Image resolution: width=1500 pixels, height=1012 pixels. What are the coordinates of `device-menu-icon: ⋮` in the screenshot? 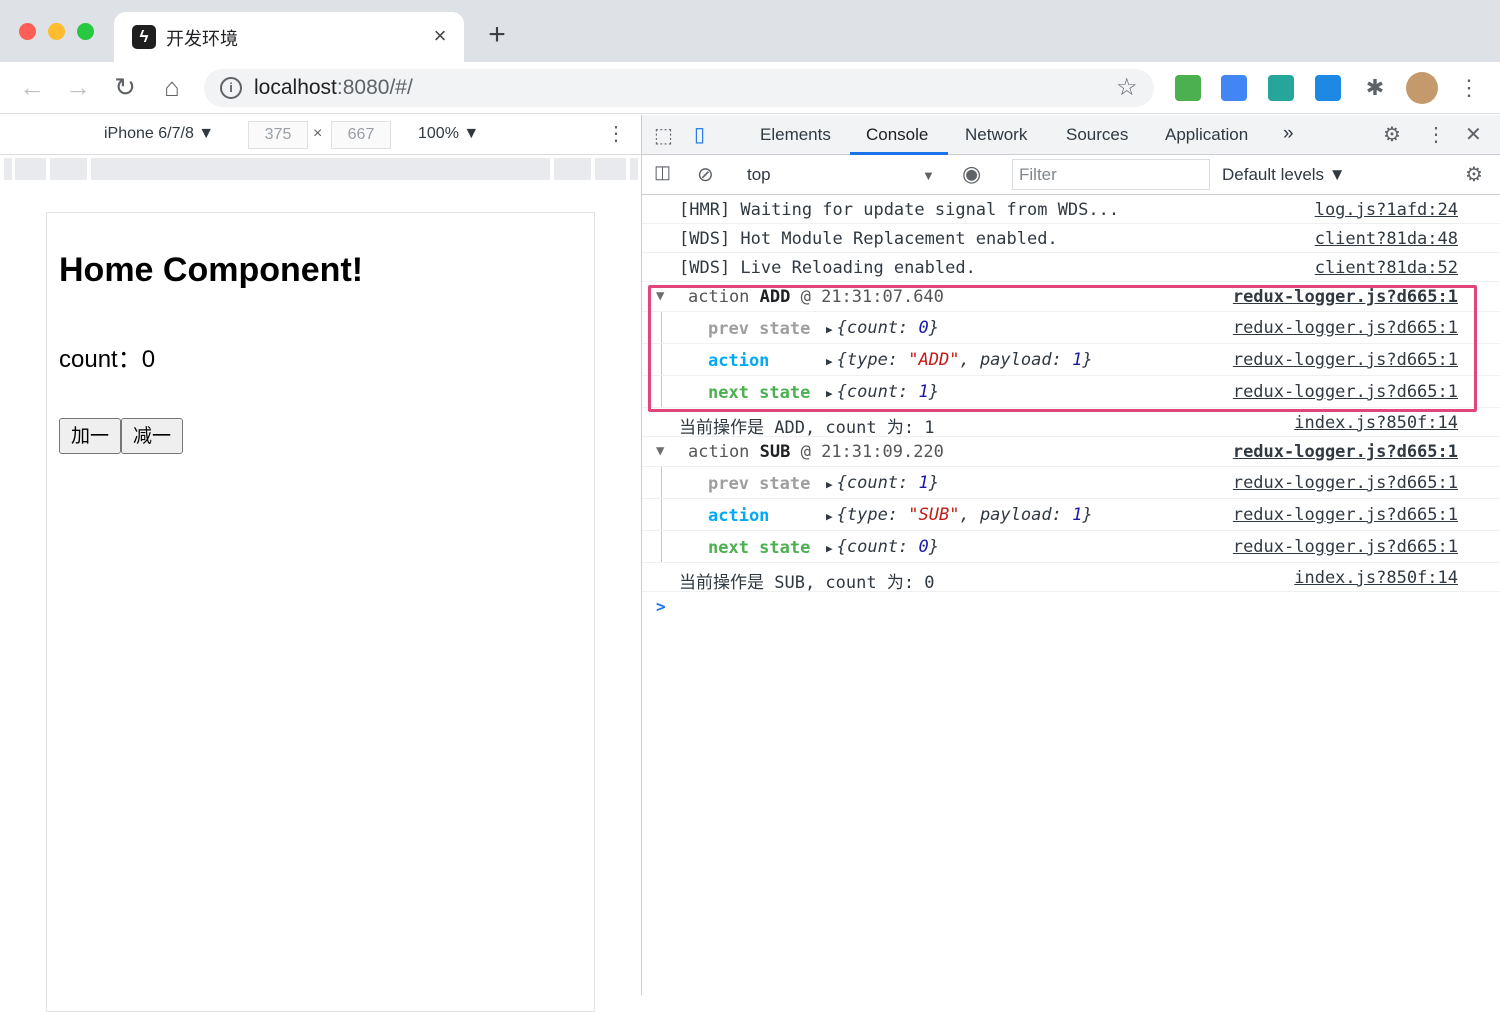 It's located at (616, 133).